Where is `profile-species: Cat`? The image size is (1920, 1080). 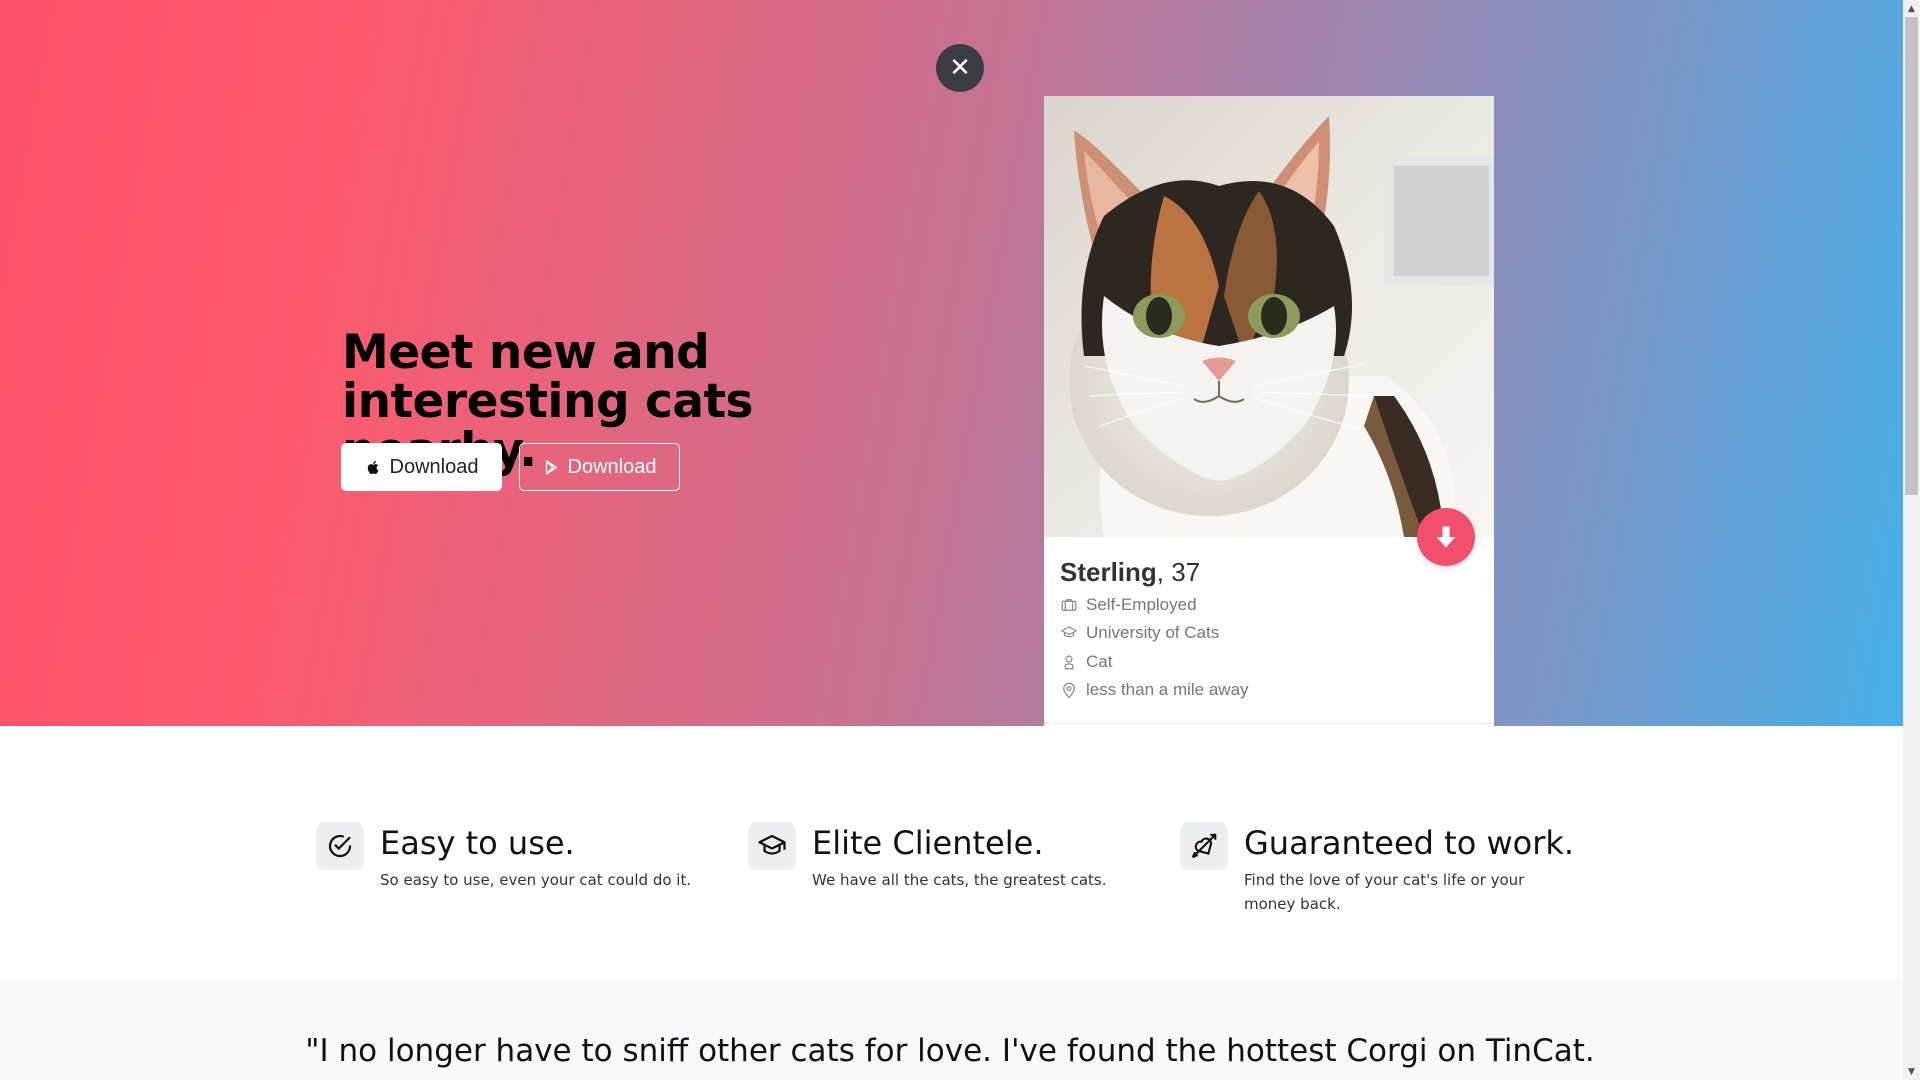 profile-species: Cat is located at coordinates (1086, 662).